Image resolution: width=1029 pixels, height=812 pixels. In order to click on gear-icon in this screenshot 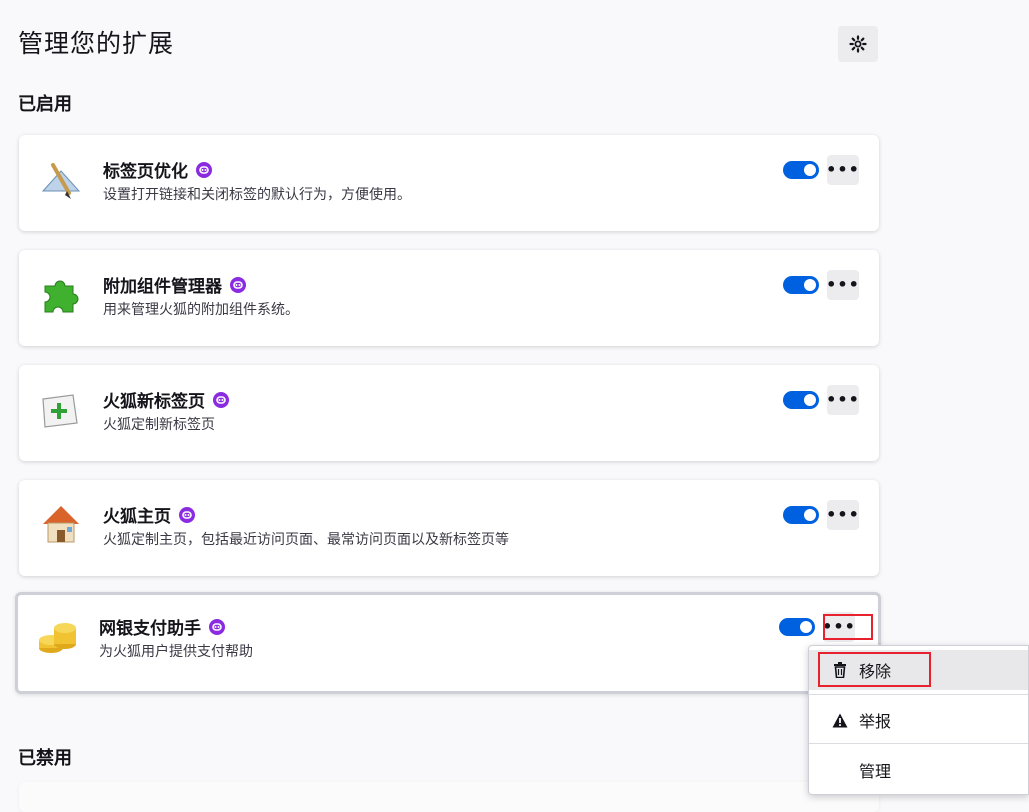, I will do `click(858, 44)`.